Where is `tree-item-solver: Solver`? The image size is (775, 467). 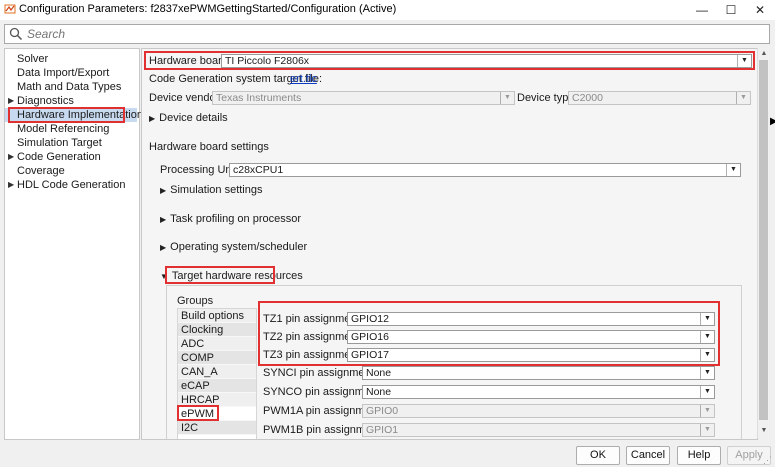
tree-item-solver: Solver is located at coordinates (71, 59).